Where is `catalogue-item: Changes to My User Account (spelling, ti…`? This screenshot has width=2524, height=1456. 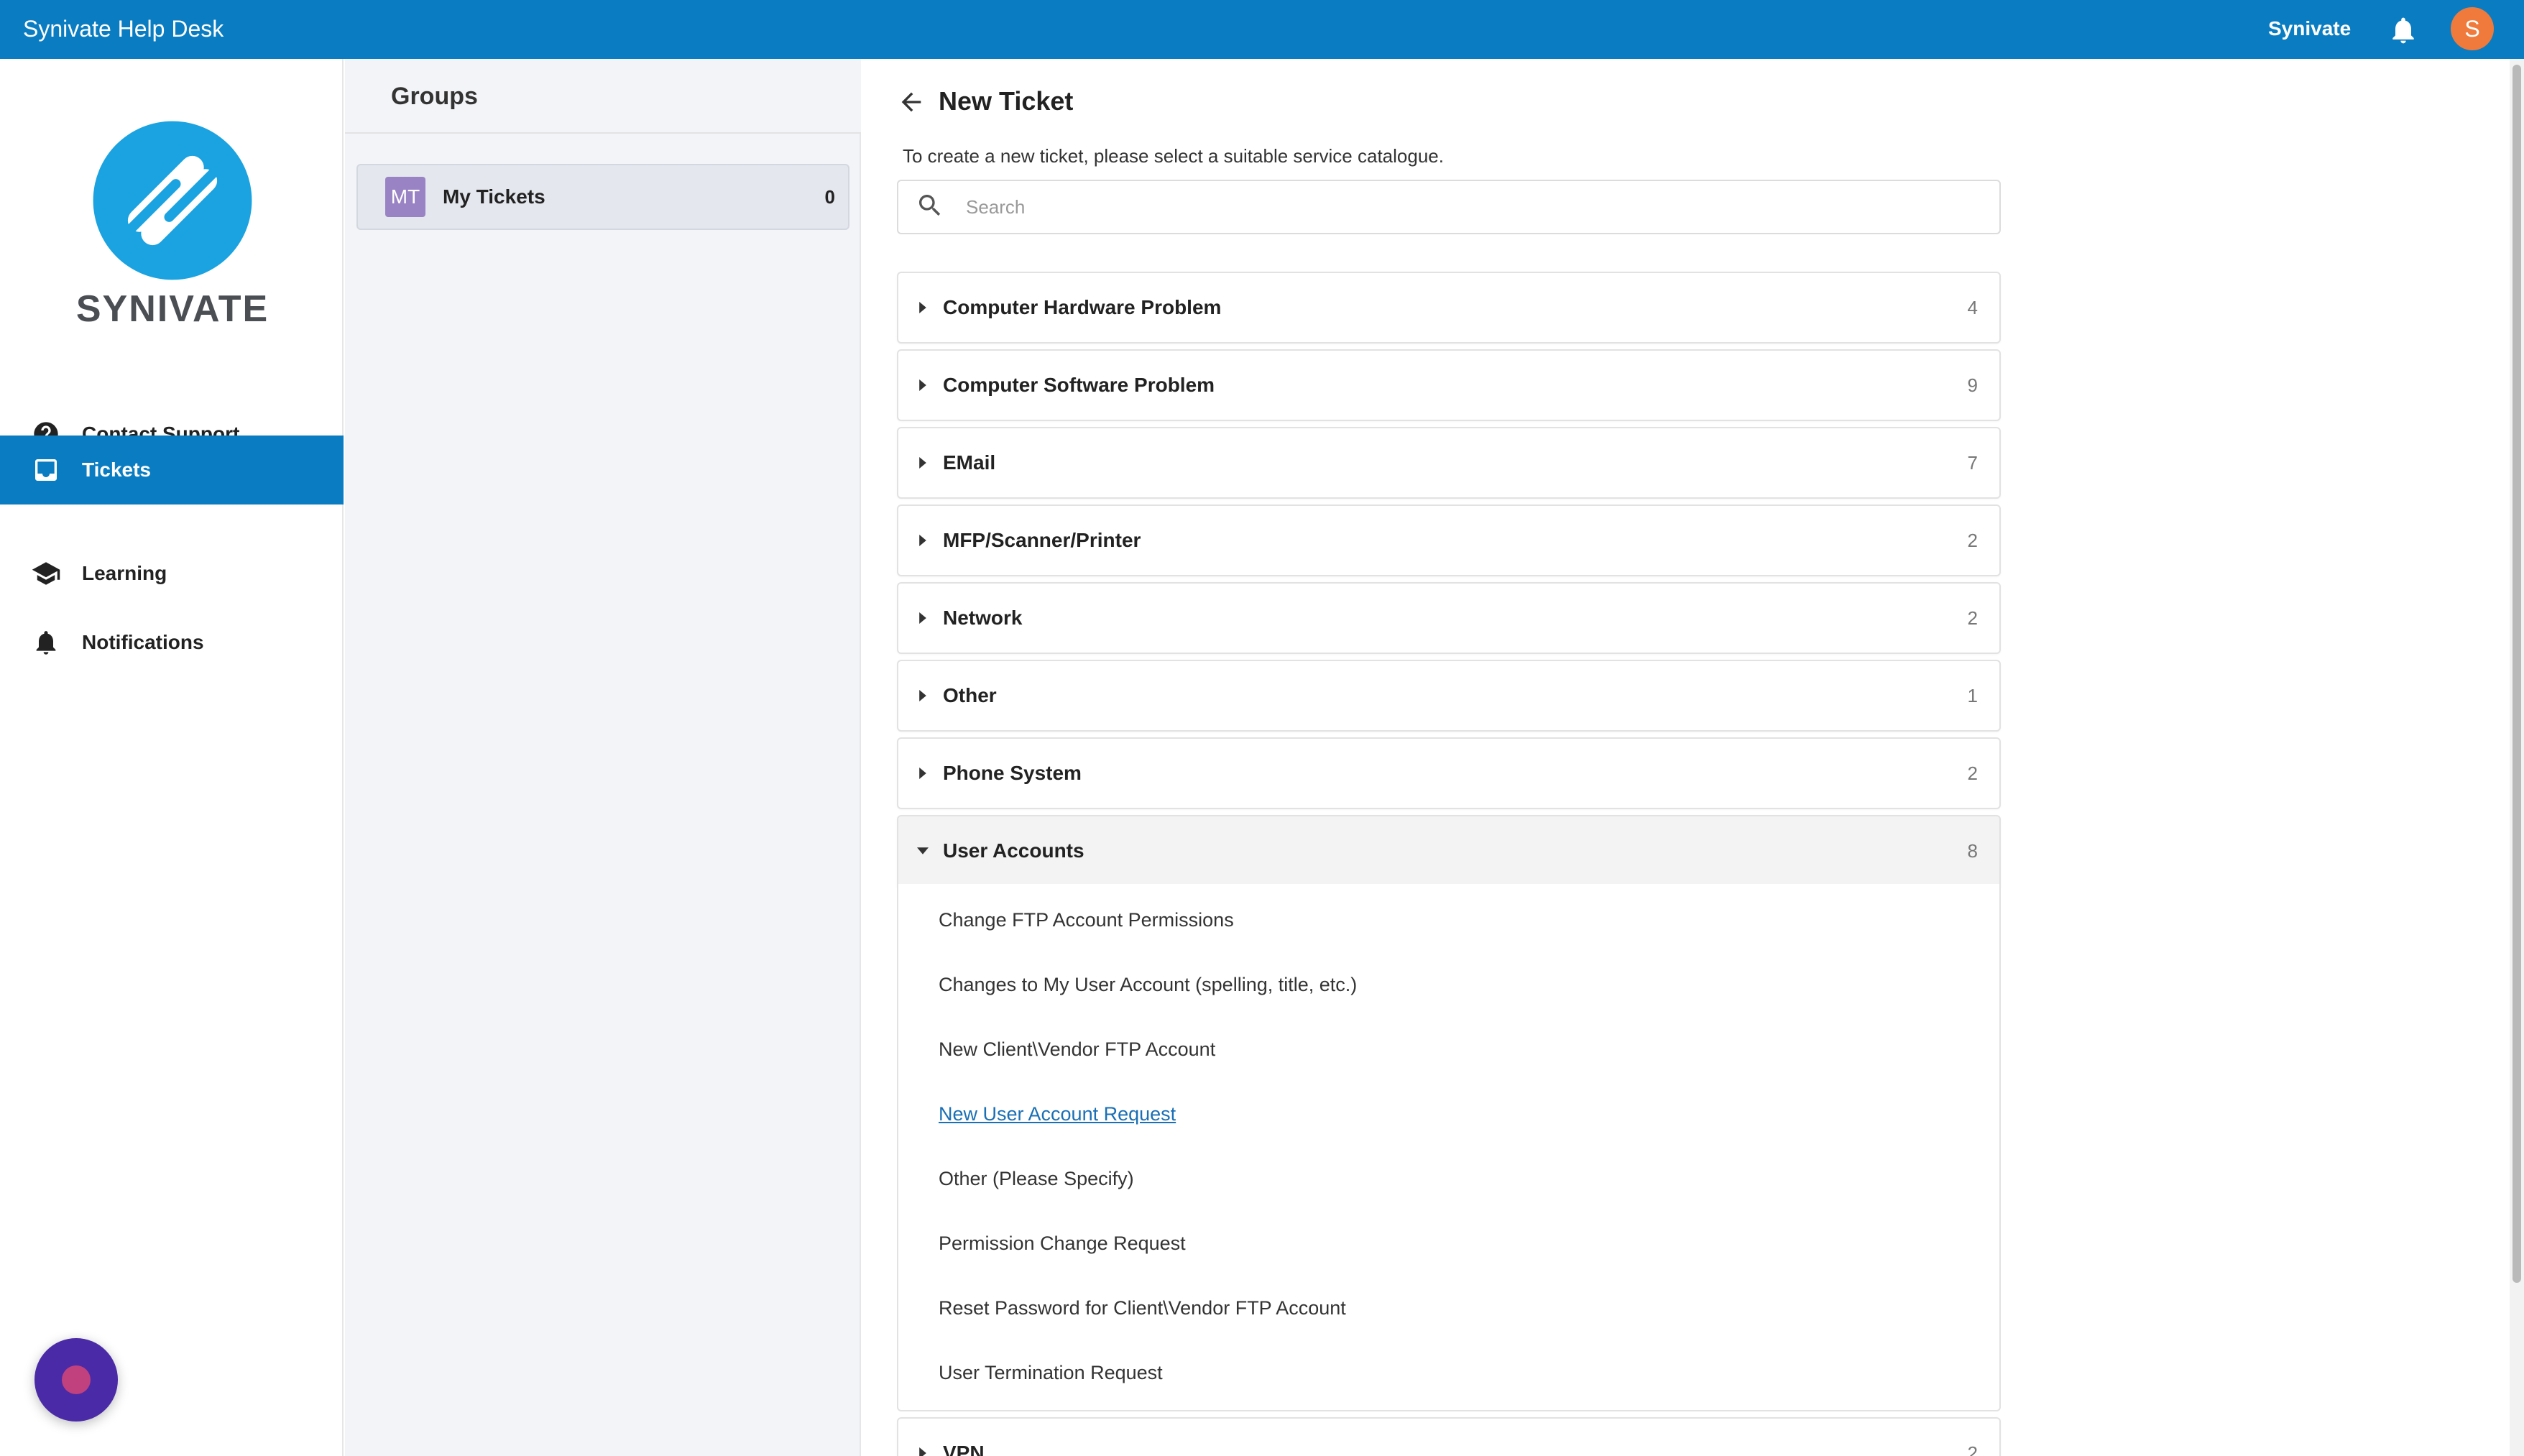
catalogue-item: Changes to My User Account (spelling, ti… is located at coordinates (1148, 984).